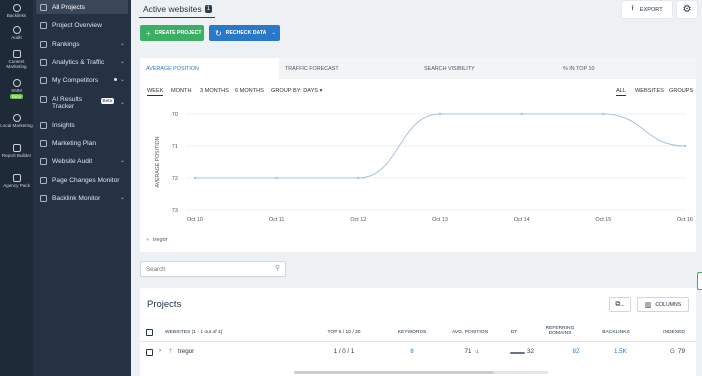  What do you see at coordinates (209, 68) in the screenshot?
I see `tab-average-position: AVERAGE POSITION` at bounding box center [209, 68].